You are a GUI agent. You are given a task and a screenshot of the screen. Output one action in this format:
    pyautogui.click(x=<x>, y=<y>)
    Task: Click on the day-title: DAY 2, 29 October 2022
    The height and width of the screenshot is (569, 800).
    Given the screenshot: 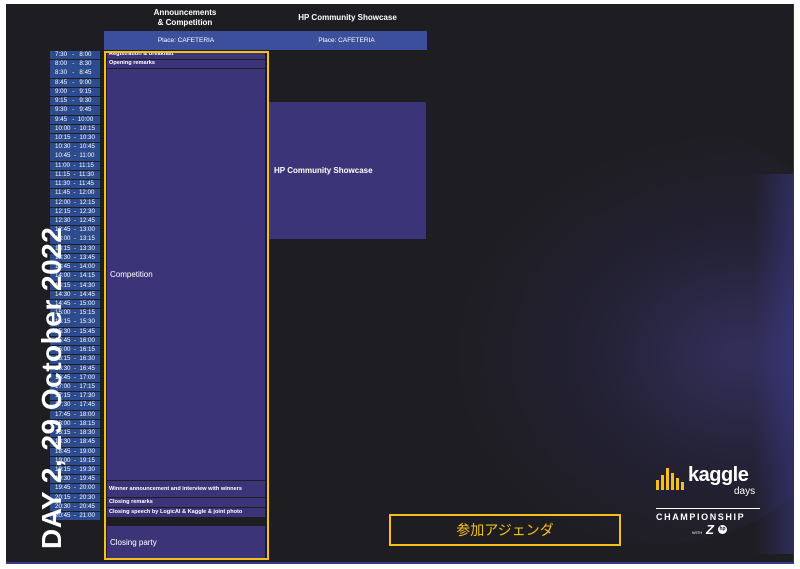 What is the action you would take?
    pyautogui.click(x=51, y=387)
    